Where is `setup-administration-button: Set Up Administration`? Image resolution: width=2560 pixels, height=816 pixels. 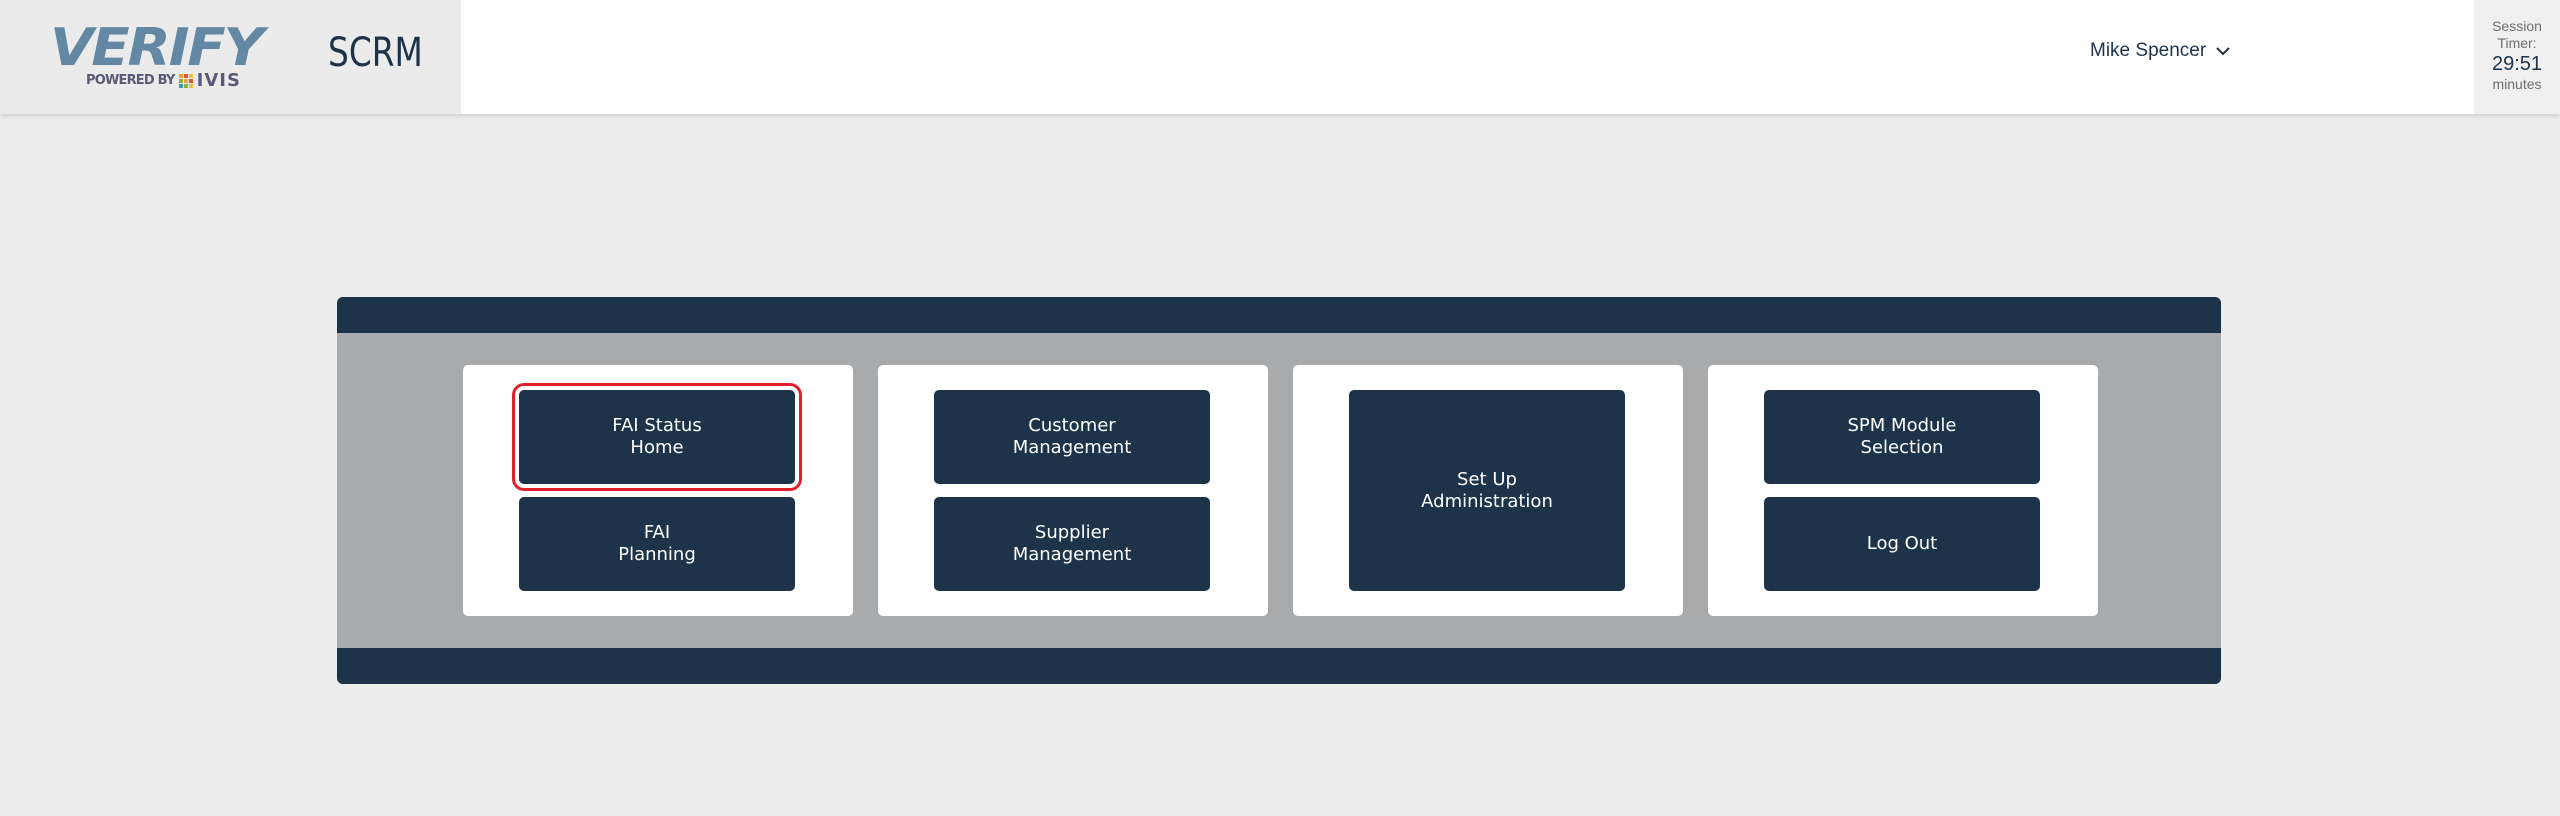
setup-administration-button: Set Up Administration is located at coordinates (1487, 490).